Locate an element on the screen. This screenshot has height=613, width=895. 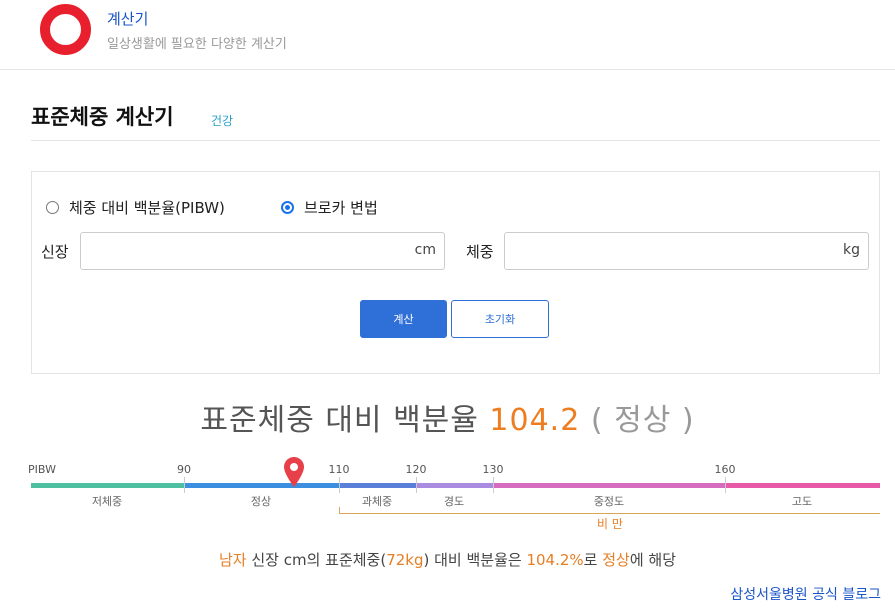
result-line: 표준체중 대비 백분율 104.2 ( 정상 ) is located at coordinates (447, 417).